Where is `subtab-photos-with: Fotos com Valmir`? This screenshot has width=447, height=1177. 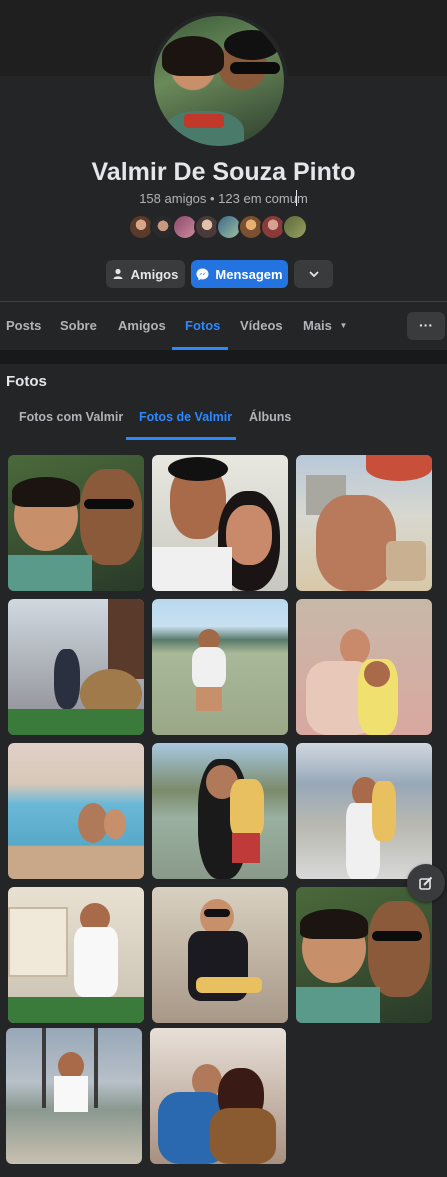
subtab-photos-with: Fotos com Valmir is located at coordinates (71, 417).